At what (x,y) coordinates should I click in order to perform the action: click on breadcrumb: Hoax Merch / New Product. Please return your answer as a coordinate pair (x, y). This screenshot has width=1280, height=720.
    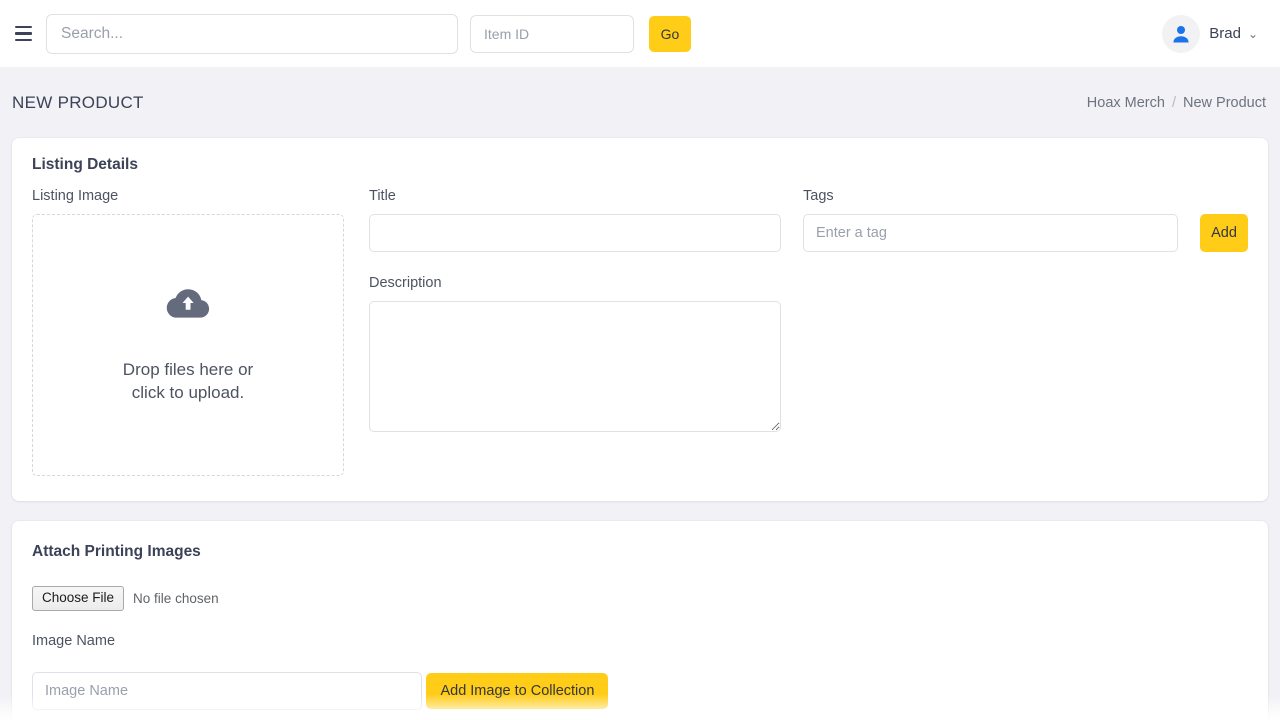
    Looking at the image, I should click on (1177, 103).